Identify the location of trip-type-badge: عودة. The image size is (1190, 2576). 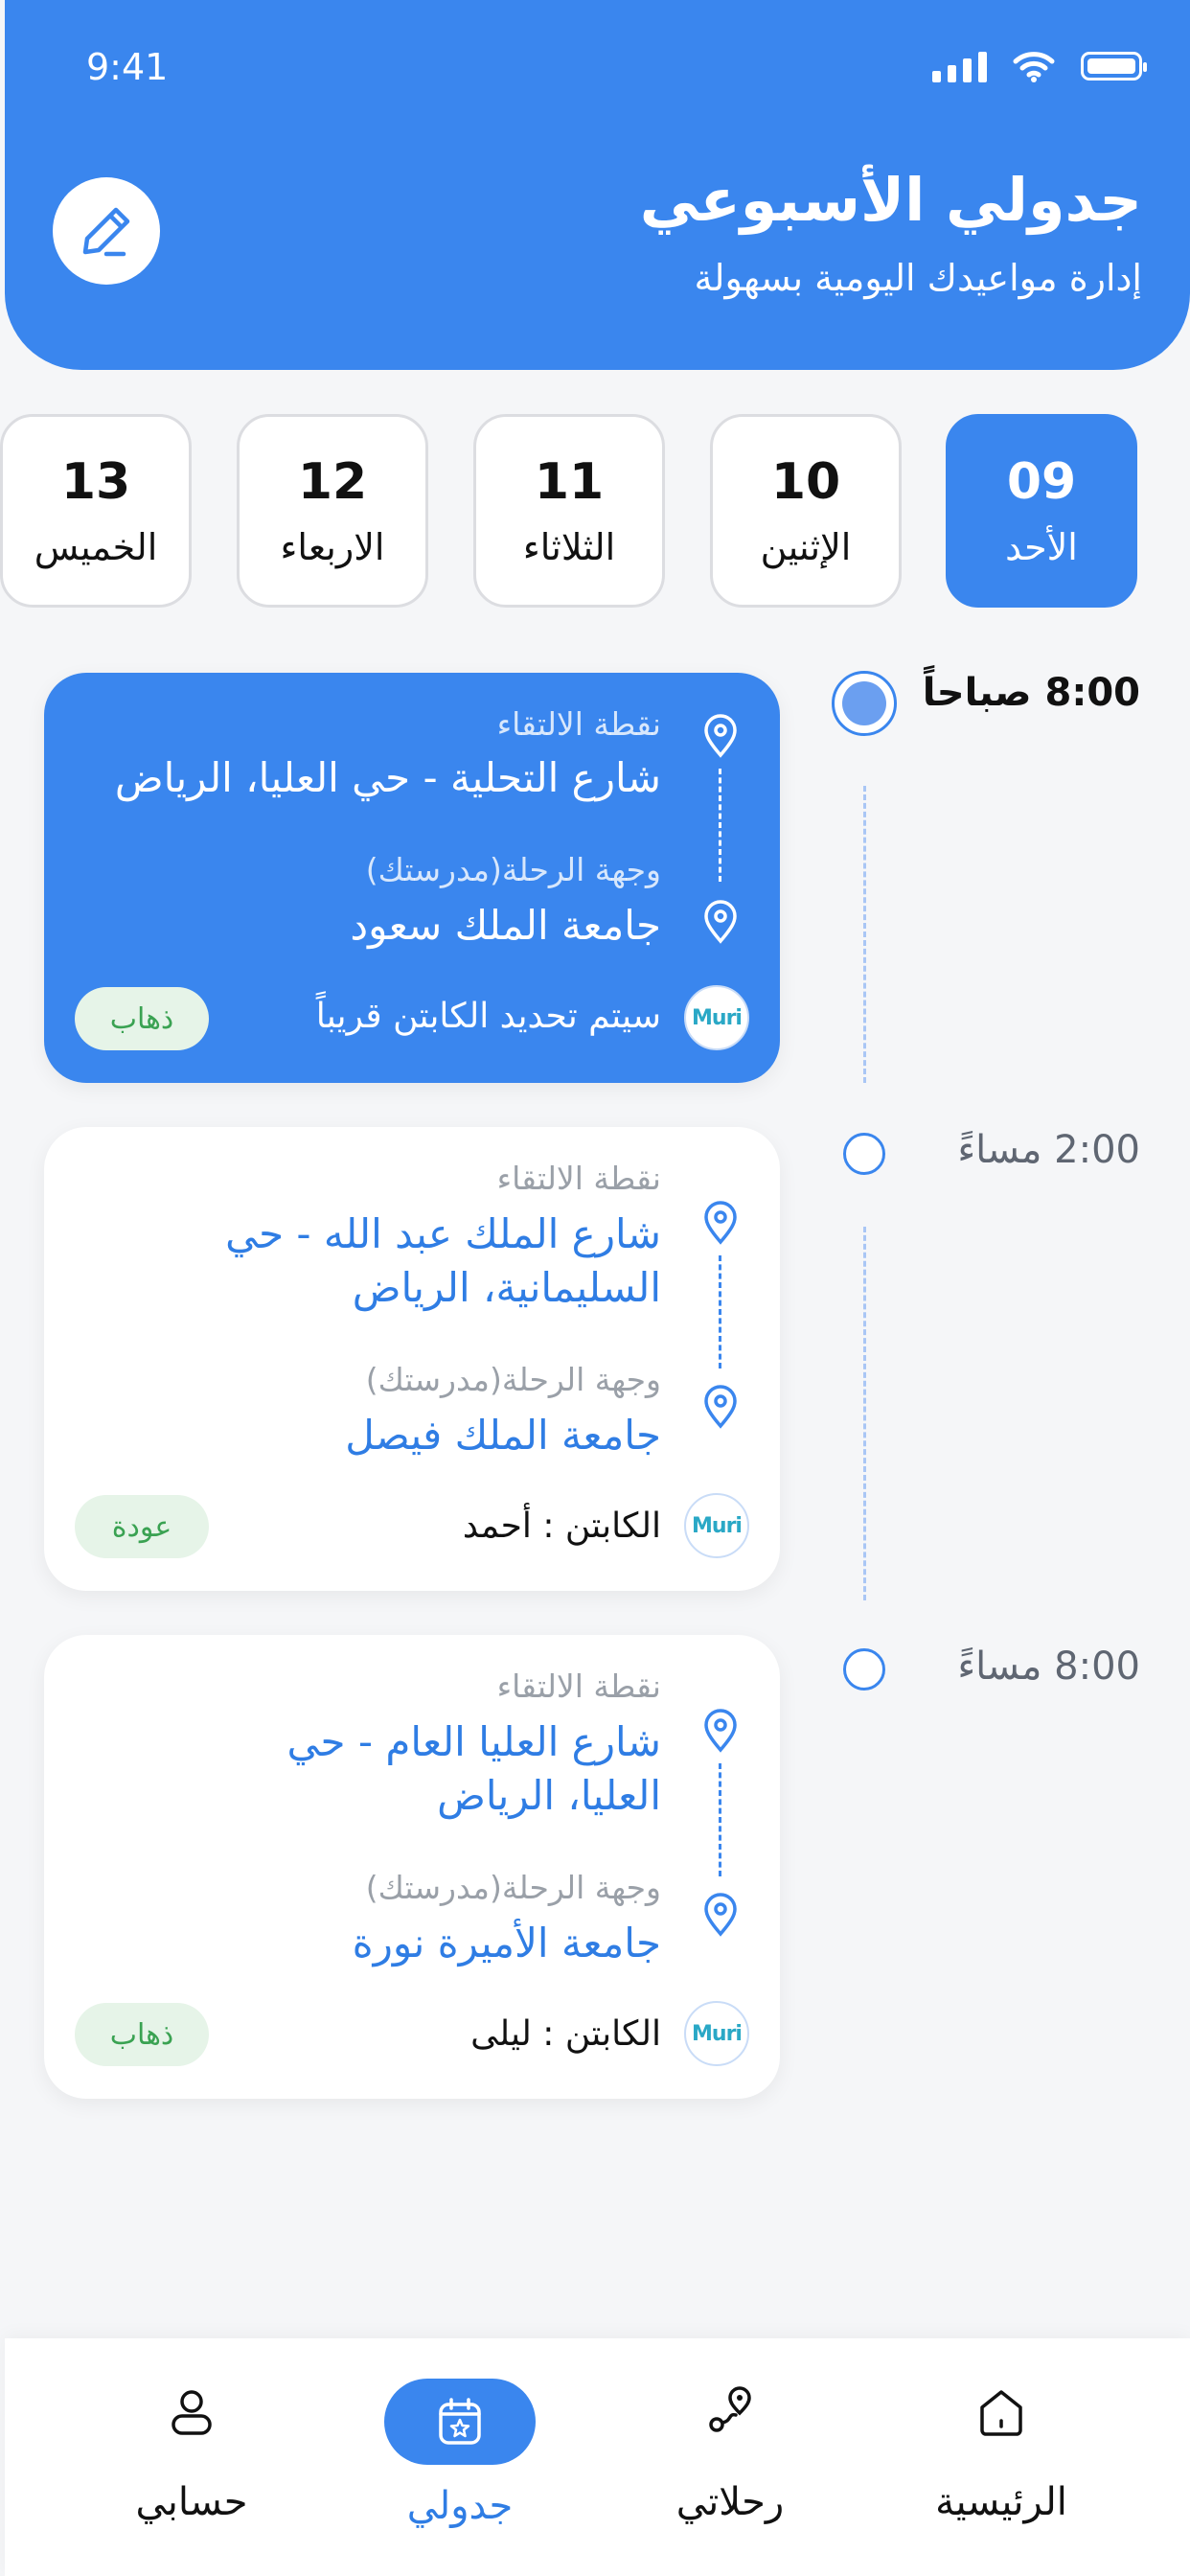
(142, 1526).